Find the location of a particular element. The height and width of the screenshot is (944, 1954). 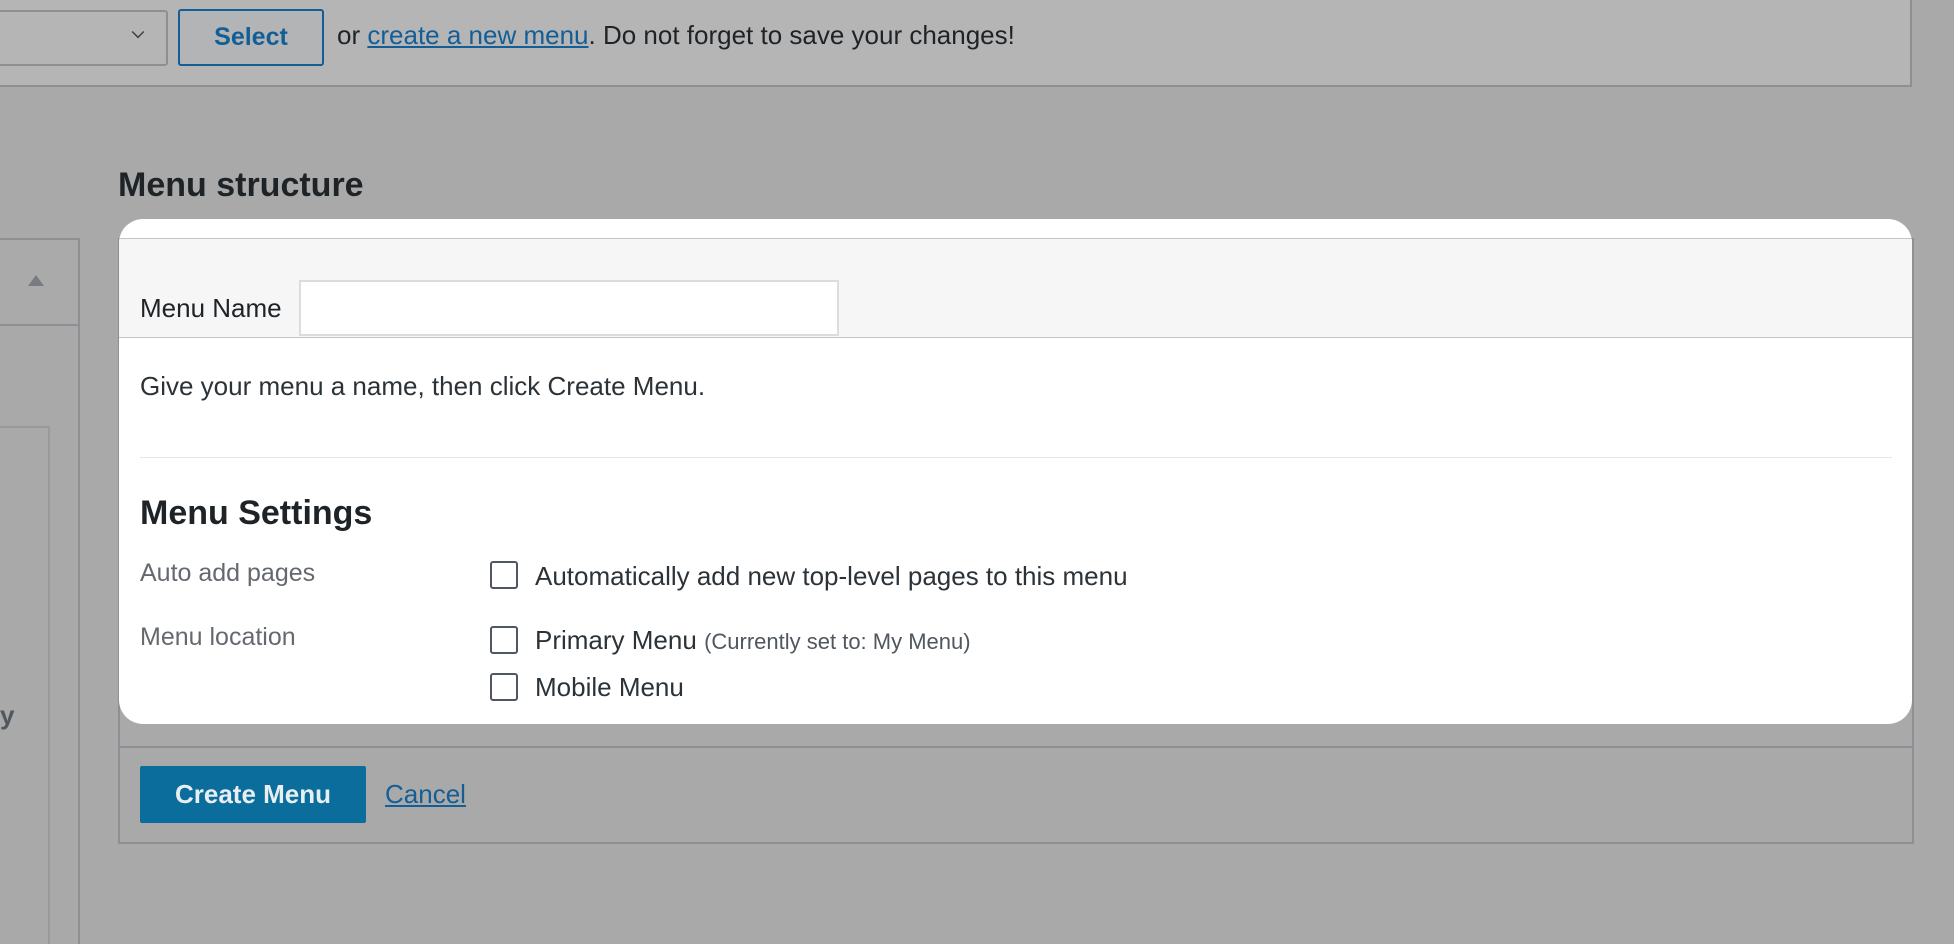

menu-select-dropdown is located at coordinates (84, 38).